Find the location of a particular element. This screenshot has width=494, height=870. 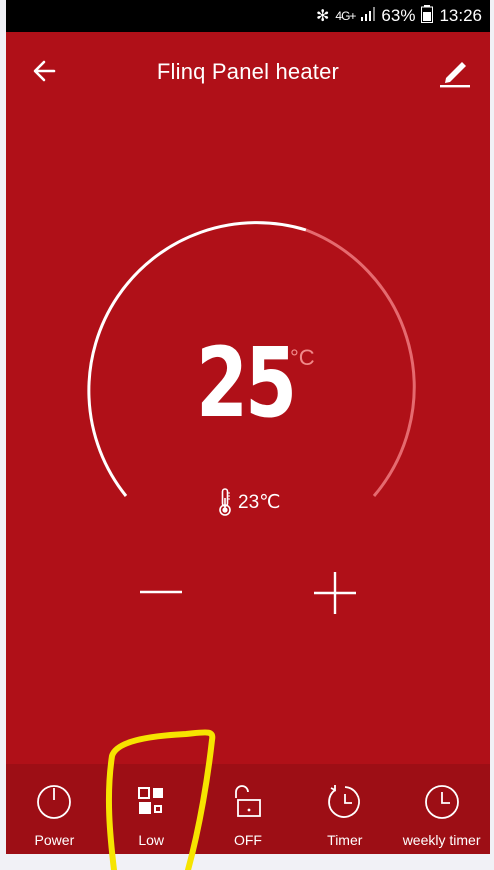

edit-button is located at coordinates (455, 71).